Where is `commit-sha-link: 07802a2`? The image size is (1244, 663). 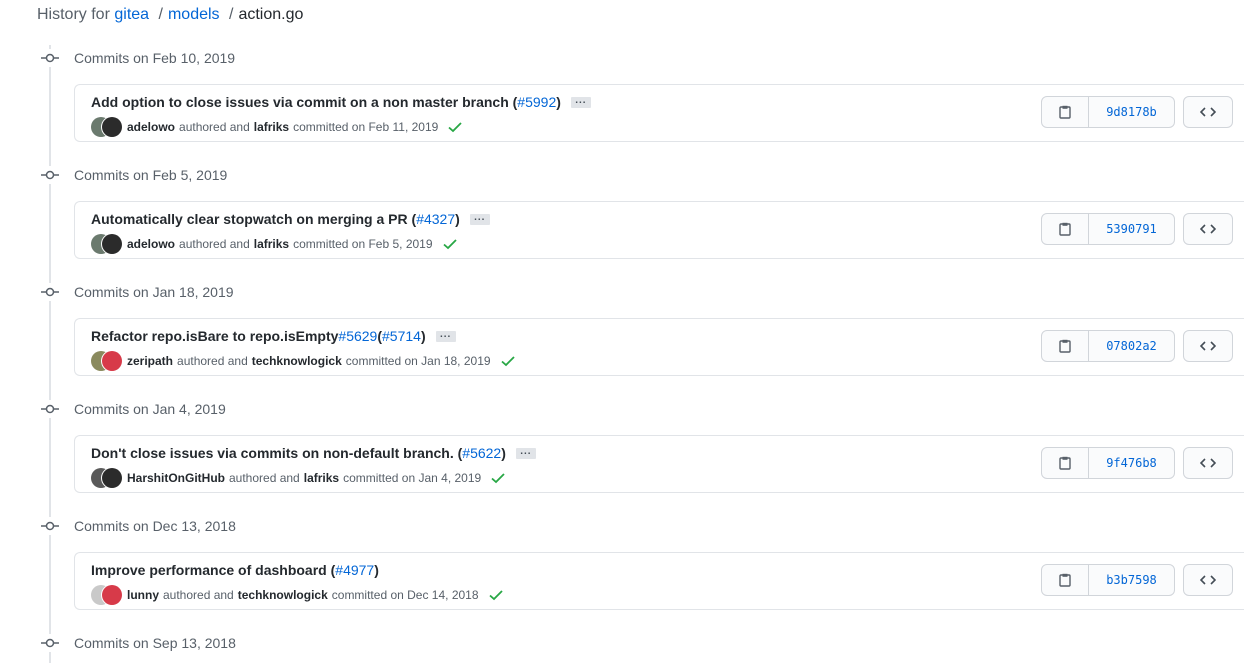 commit-sha-link: 07802a2 is located at coordinates (1131, 346).